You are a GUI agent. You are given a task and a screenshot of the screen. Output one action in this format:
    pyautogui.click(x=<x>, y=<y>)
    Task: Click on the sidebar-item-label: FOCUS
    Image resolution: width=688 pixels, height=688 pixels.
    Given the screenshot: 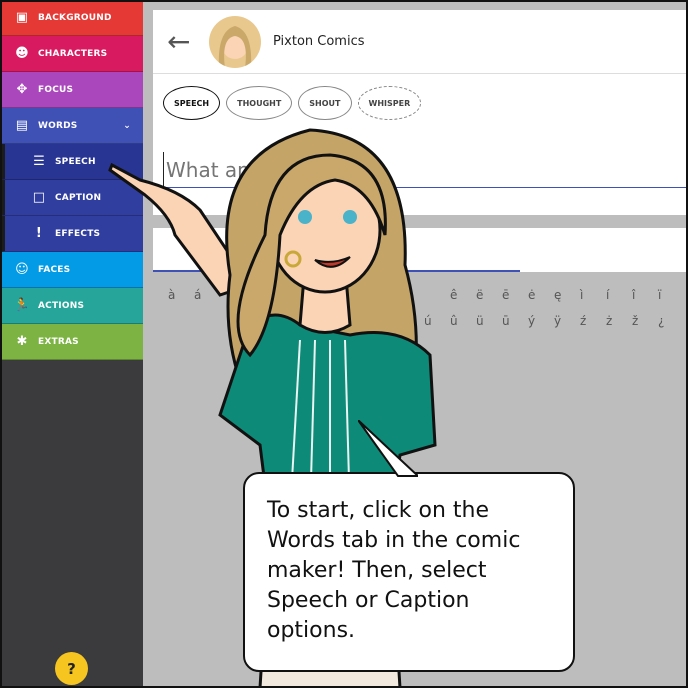 What is the action you would take?
    pyautogui.click(x=56, y=89)
    